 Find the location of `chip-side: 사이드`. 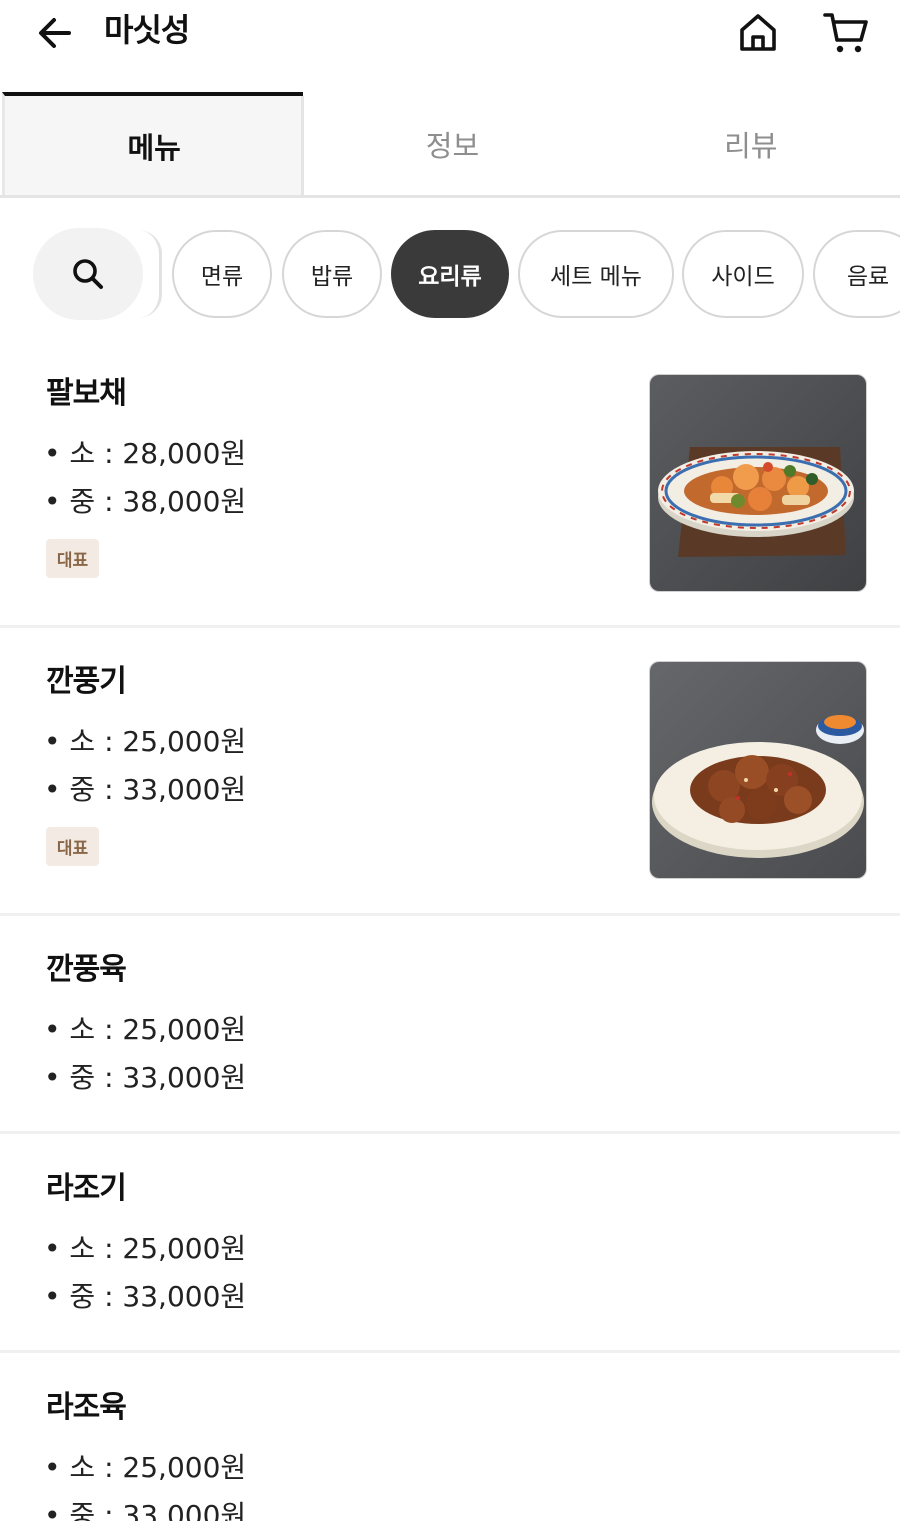

chip-side: 사이드 is located at coordinates (743, 274).